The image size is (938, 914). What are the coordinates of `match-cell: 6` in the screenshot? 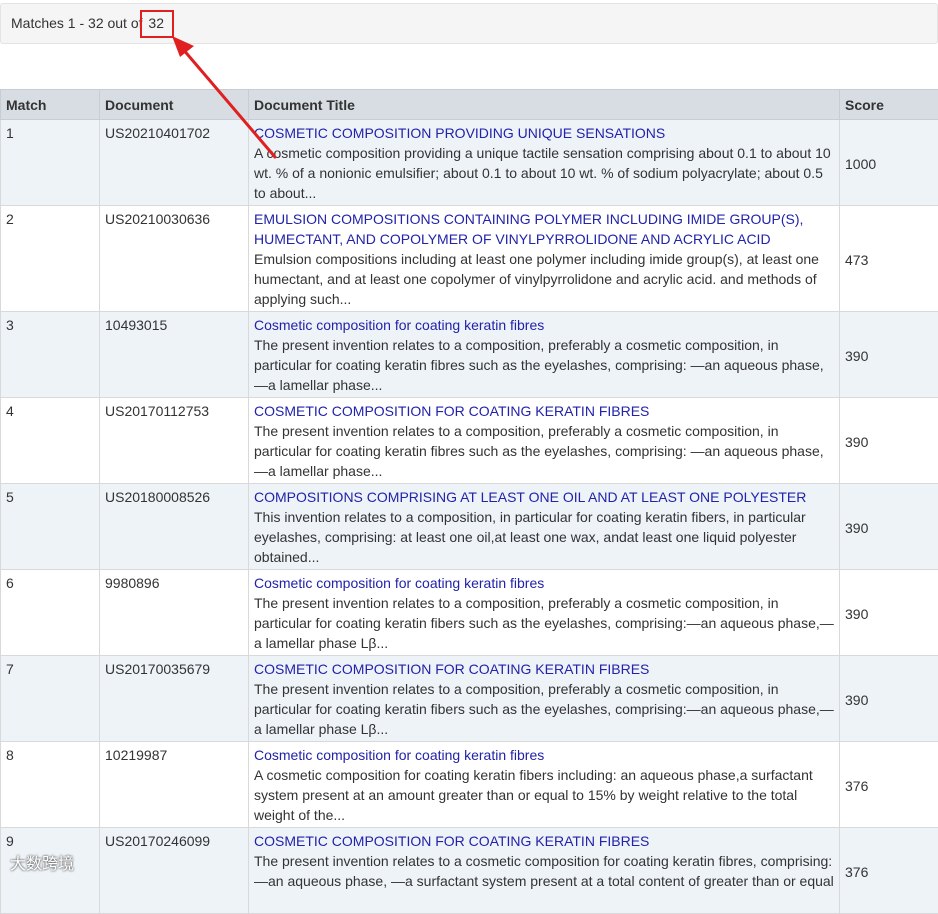 It's located at (50, 613).